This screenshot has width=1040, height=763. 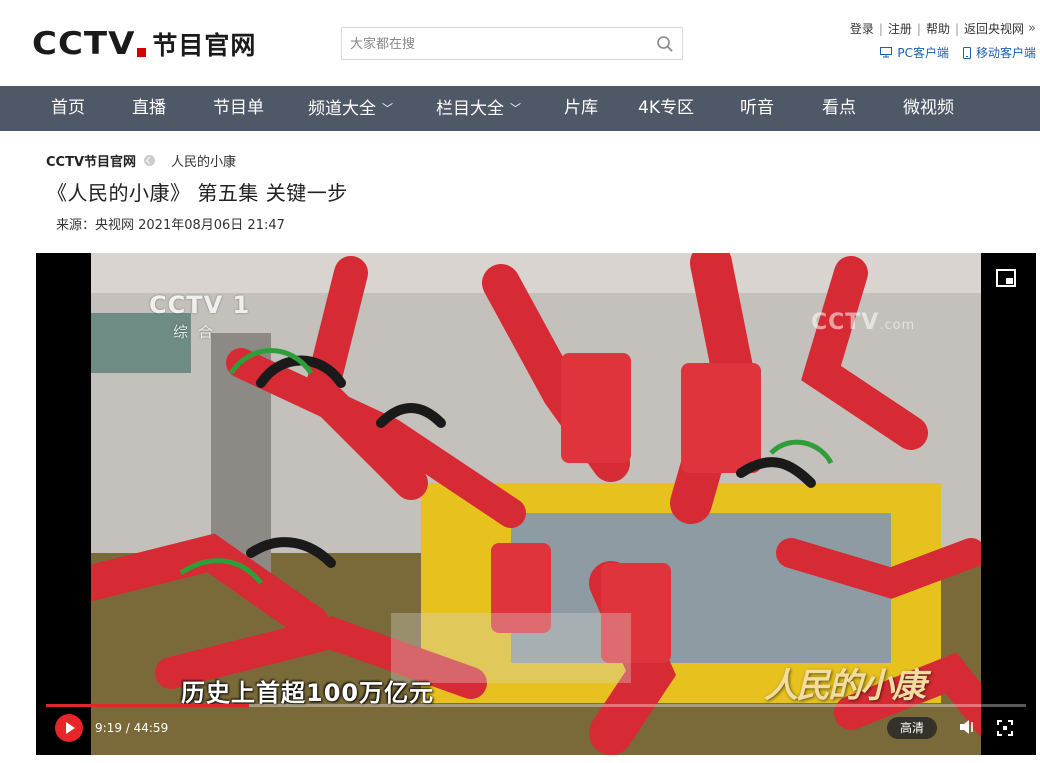 I want to click on site-header: CCTV 节目官网 登录 | 注册 | 帮助 | 返回央视网 » PC客户端, so click(x=520, y=43).